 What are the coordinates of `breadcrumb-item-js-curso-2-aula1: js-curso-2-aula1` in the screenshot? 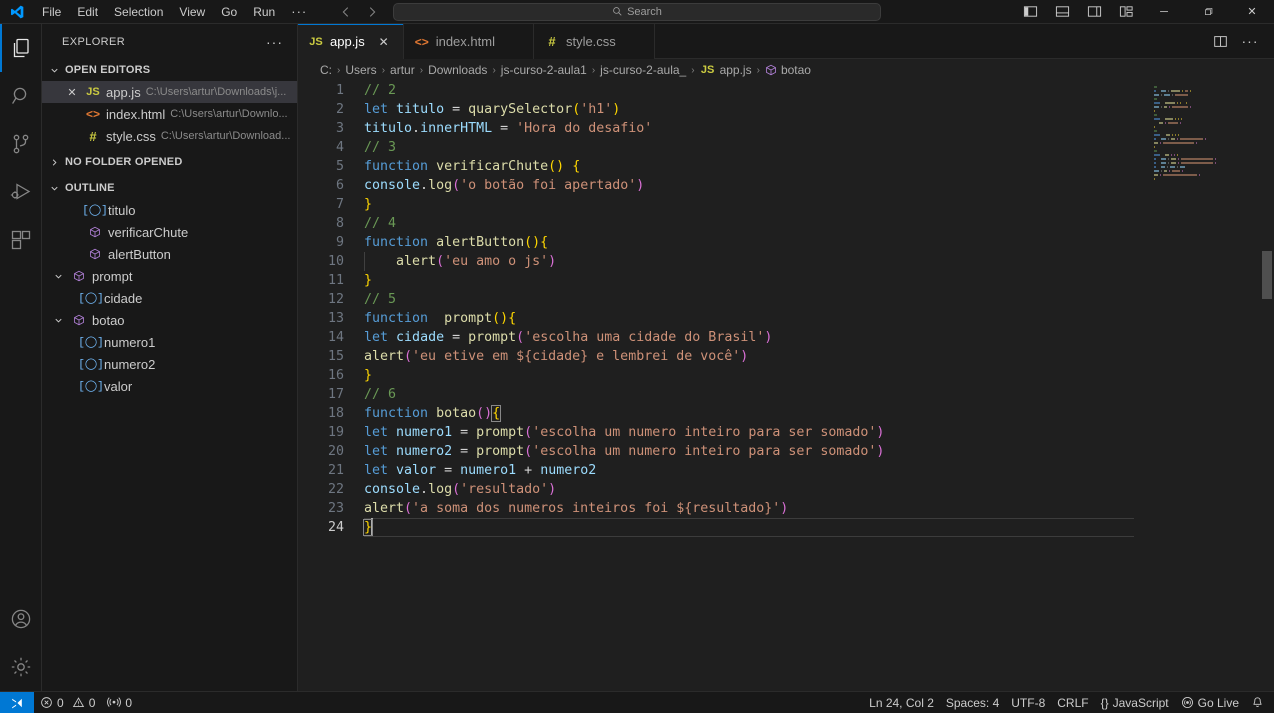 It's located at (544, 70).